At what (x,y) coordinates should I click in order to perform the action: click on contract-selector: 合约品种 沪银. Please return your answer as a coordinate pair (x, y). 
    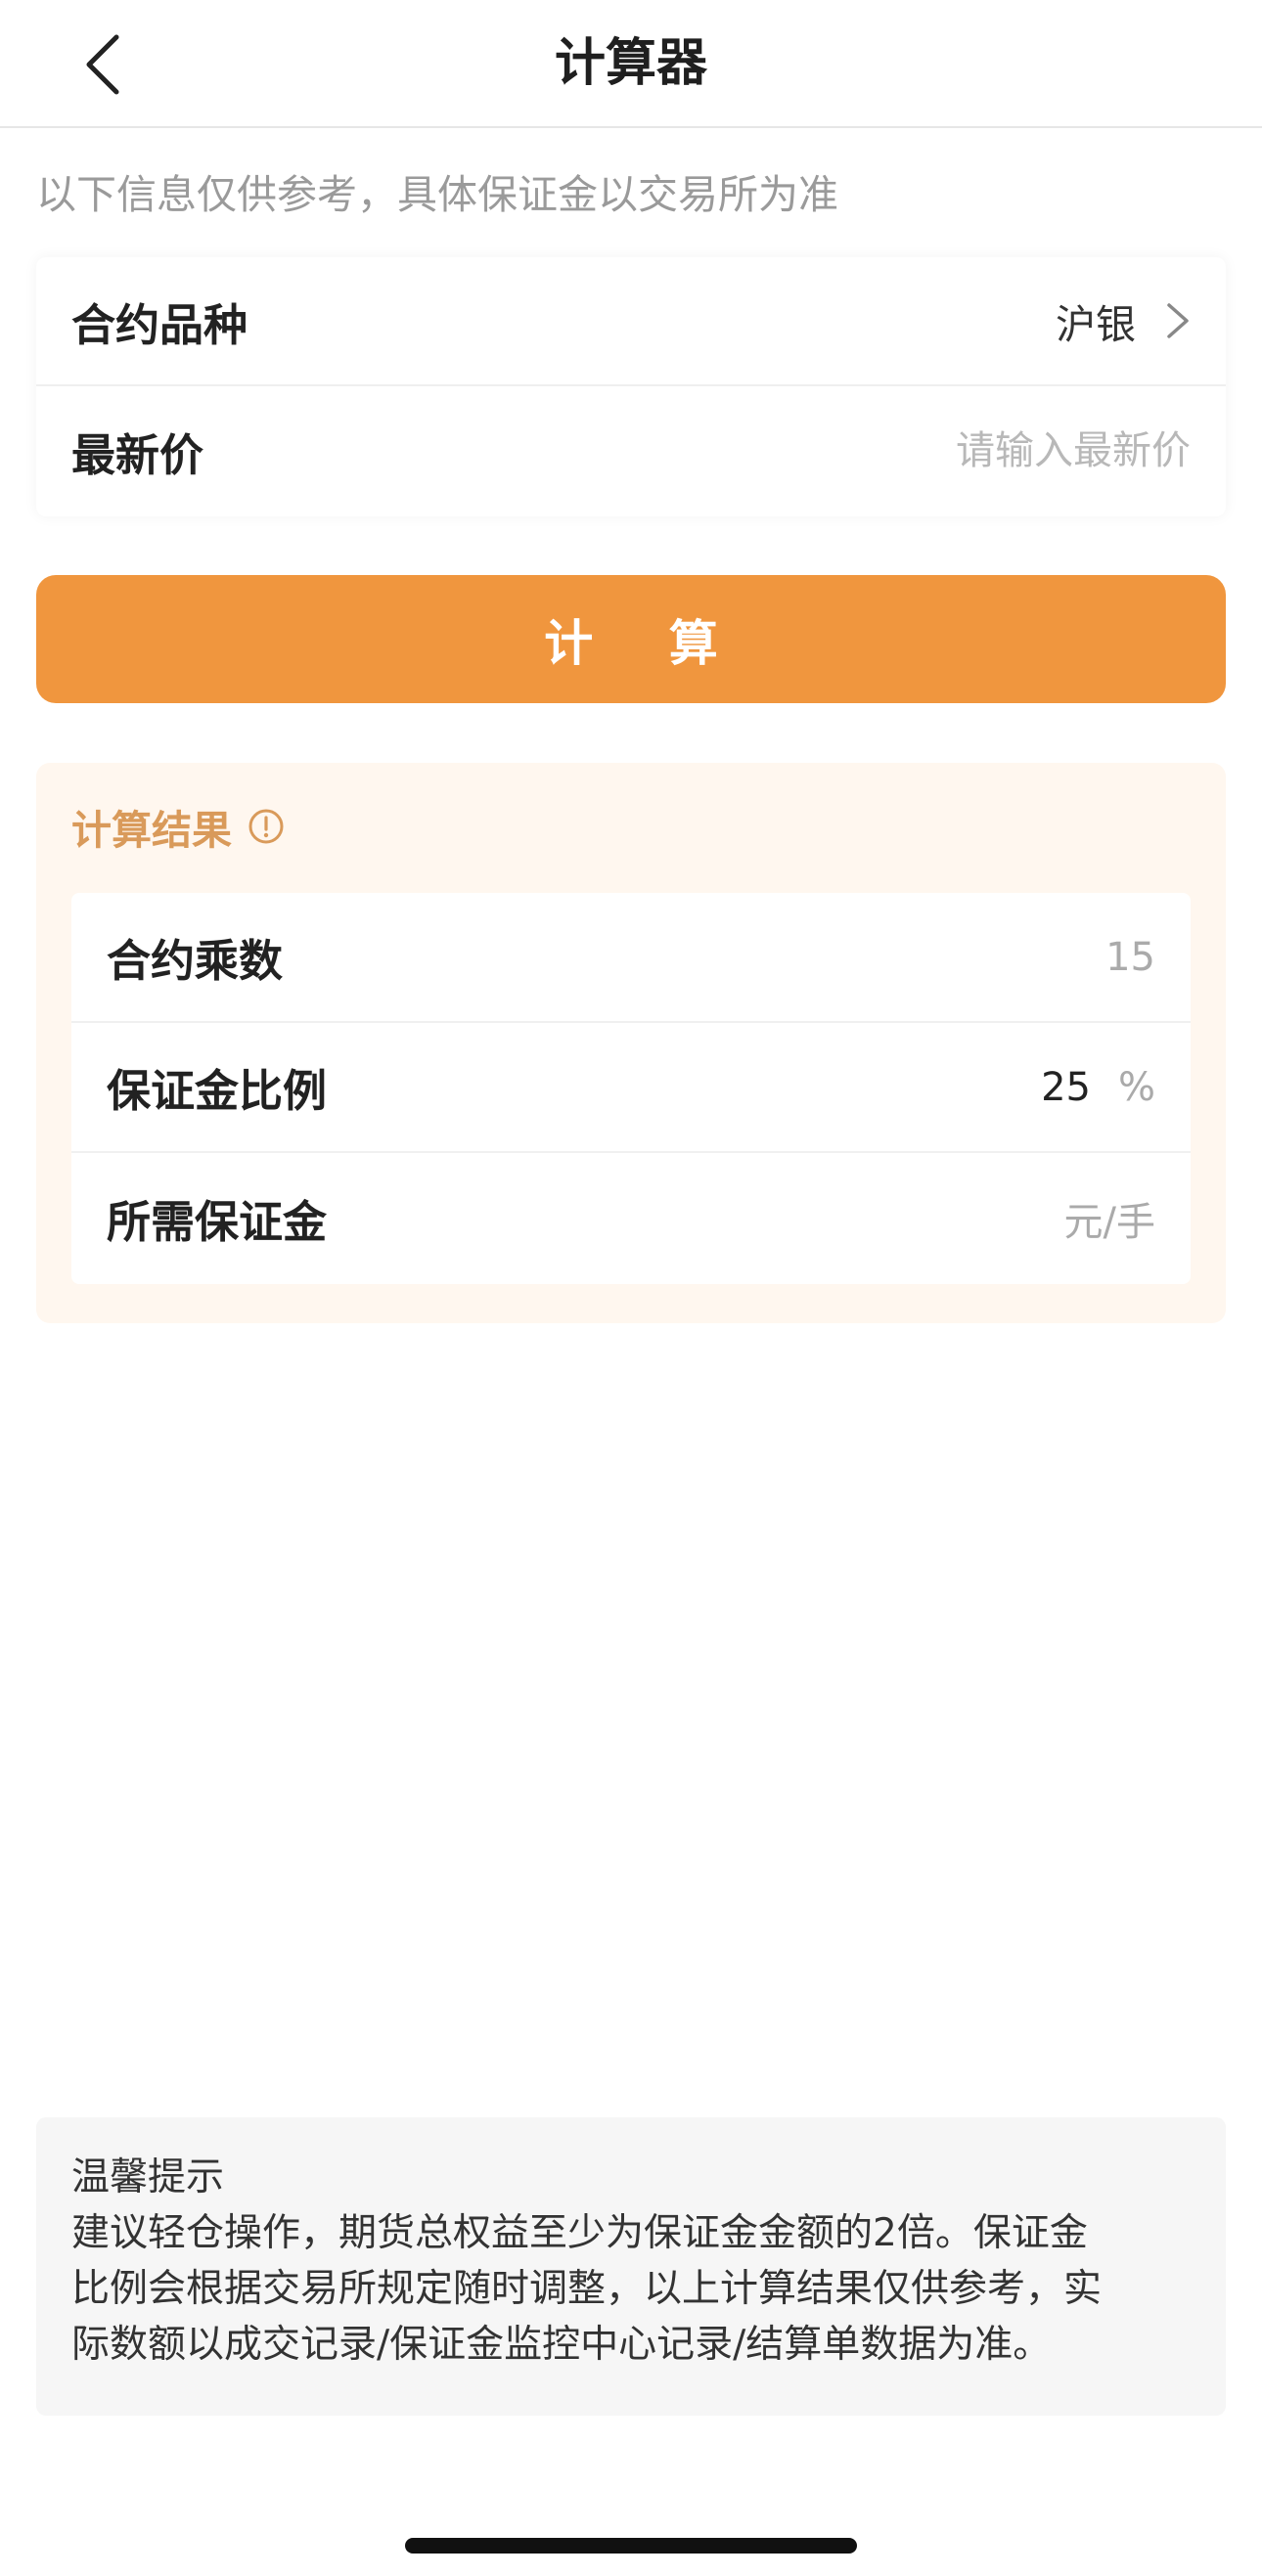
    Looking at the image, I should click on (631, 321).